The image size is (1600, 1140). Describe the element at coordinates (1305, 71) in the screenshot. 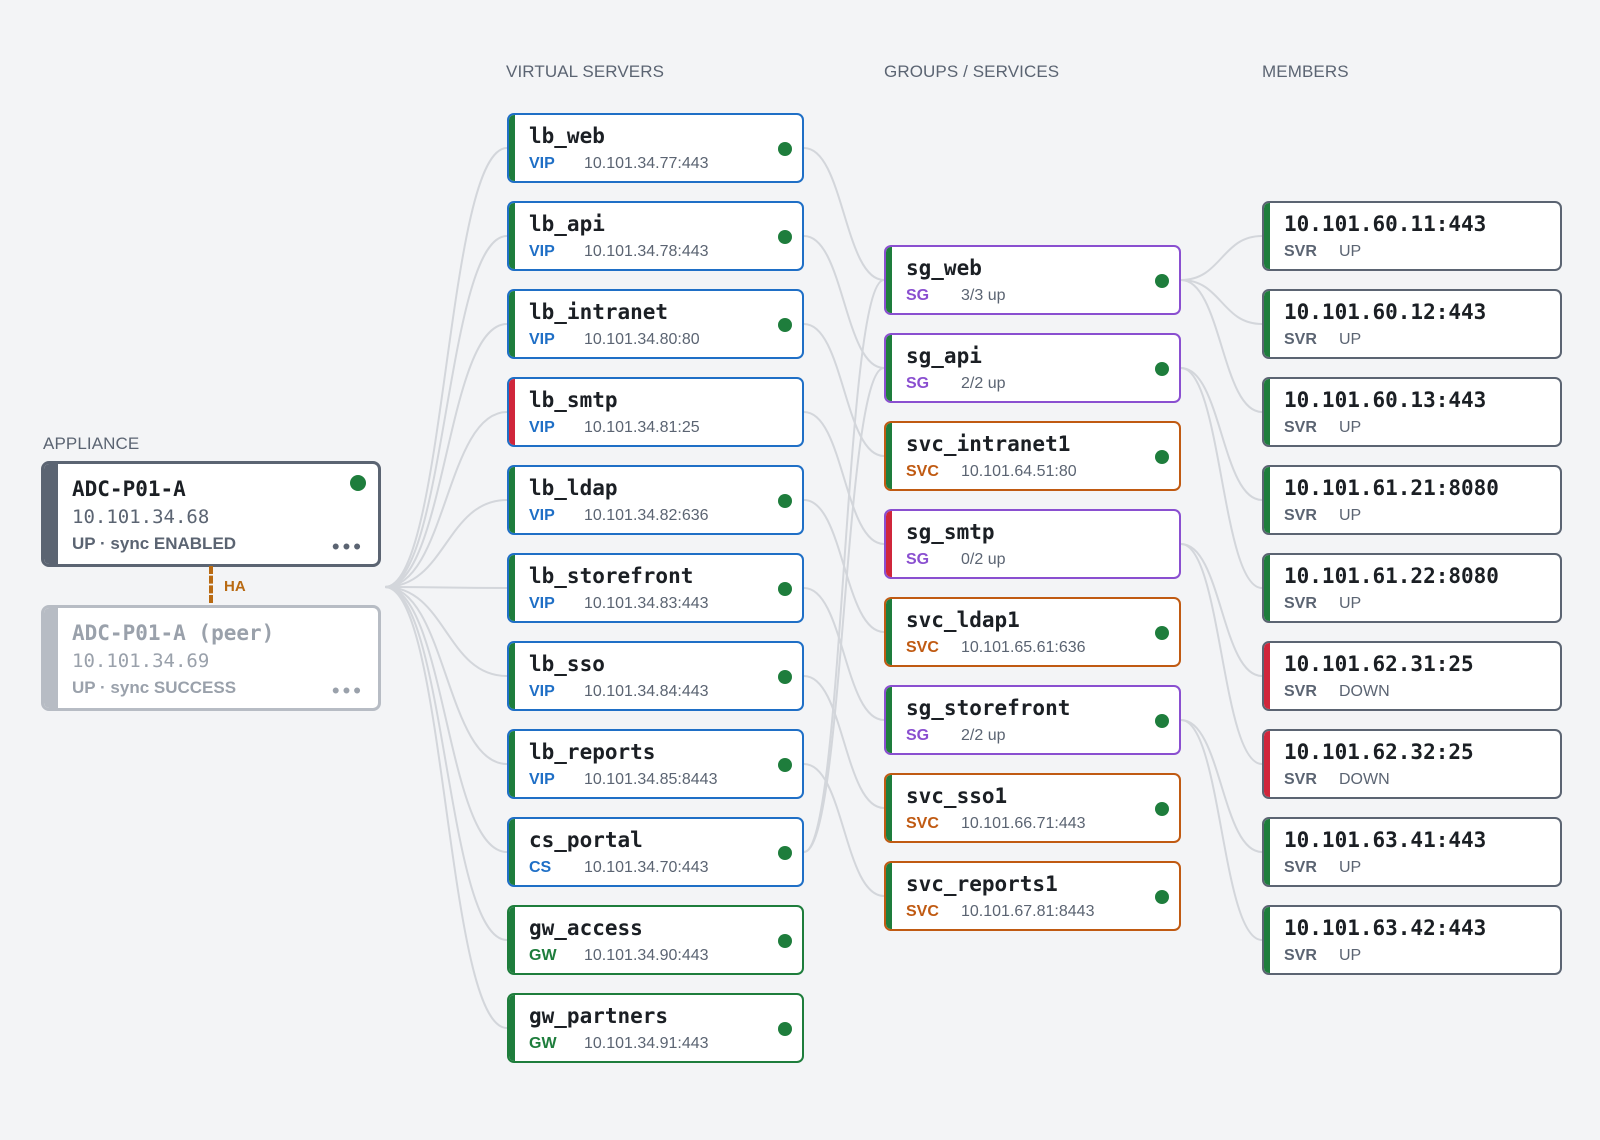

I see `column-title-members: MEMBERS` at that location.